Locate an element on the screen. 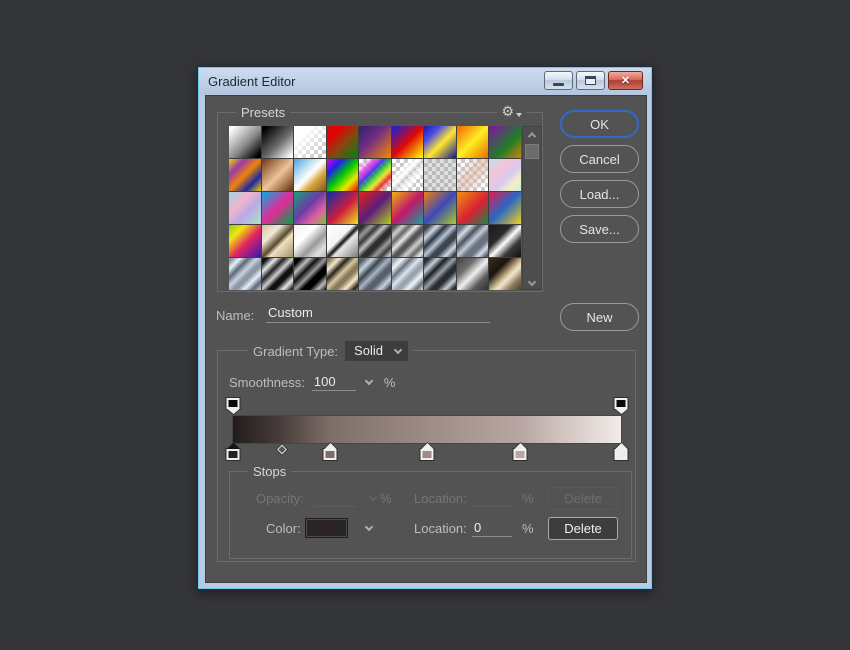 The height and width of the screenshot is (650, 850). scrollbar-thumb is located at coordinates (532, 151).